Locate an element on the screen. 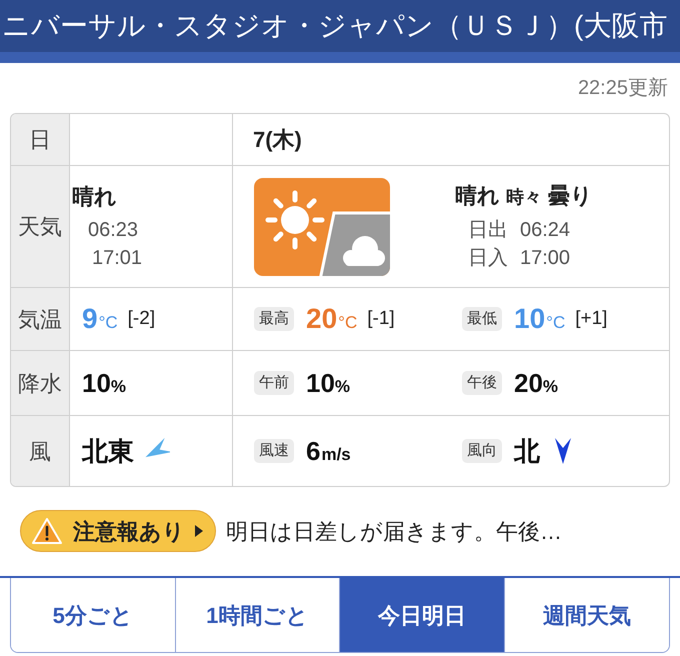  update-time: 22:25更新 is located at coordinates (623, 88).